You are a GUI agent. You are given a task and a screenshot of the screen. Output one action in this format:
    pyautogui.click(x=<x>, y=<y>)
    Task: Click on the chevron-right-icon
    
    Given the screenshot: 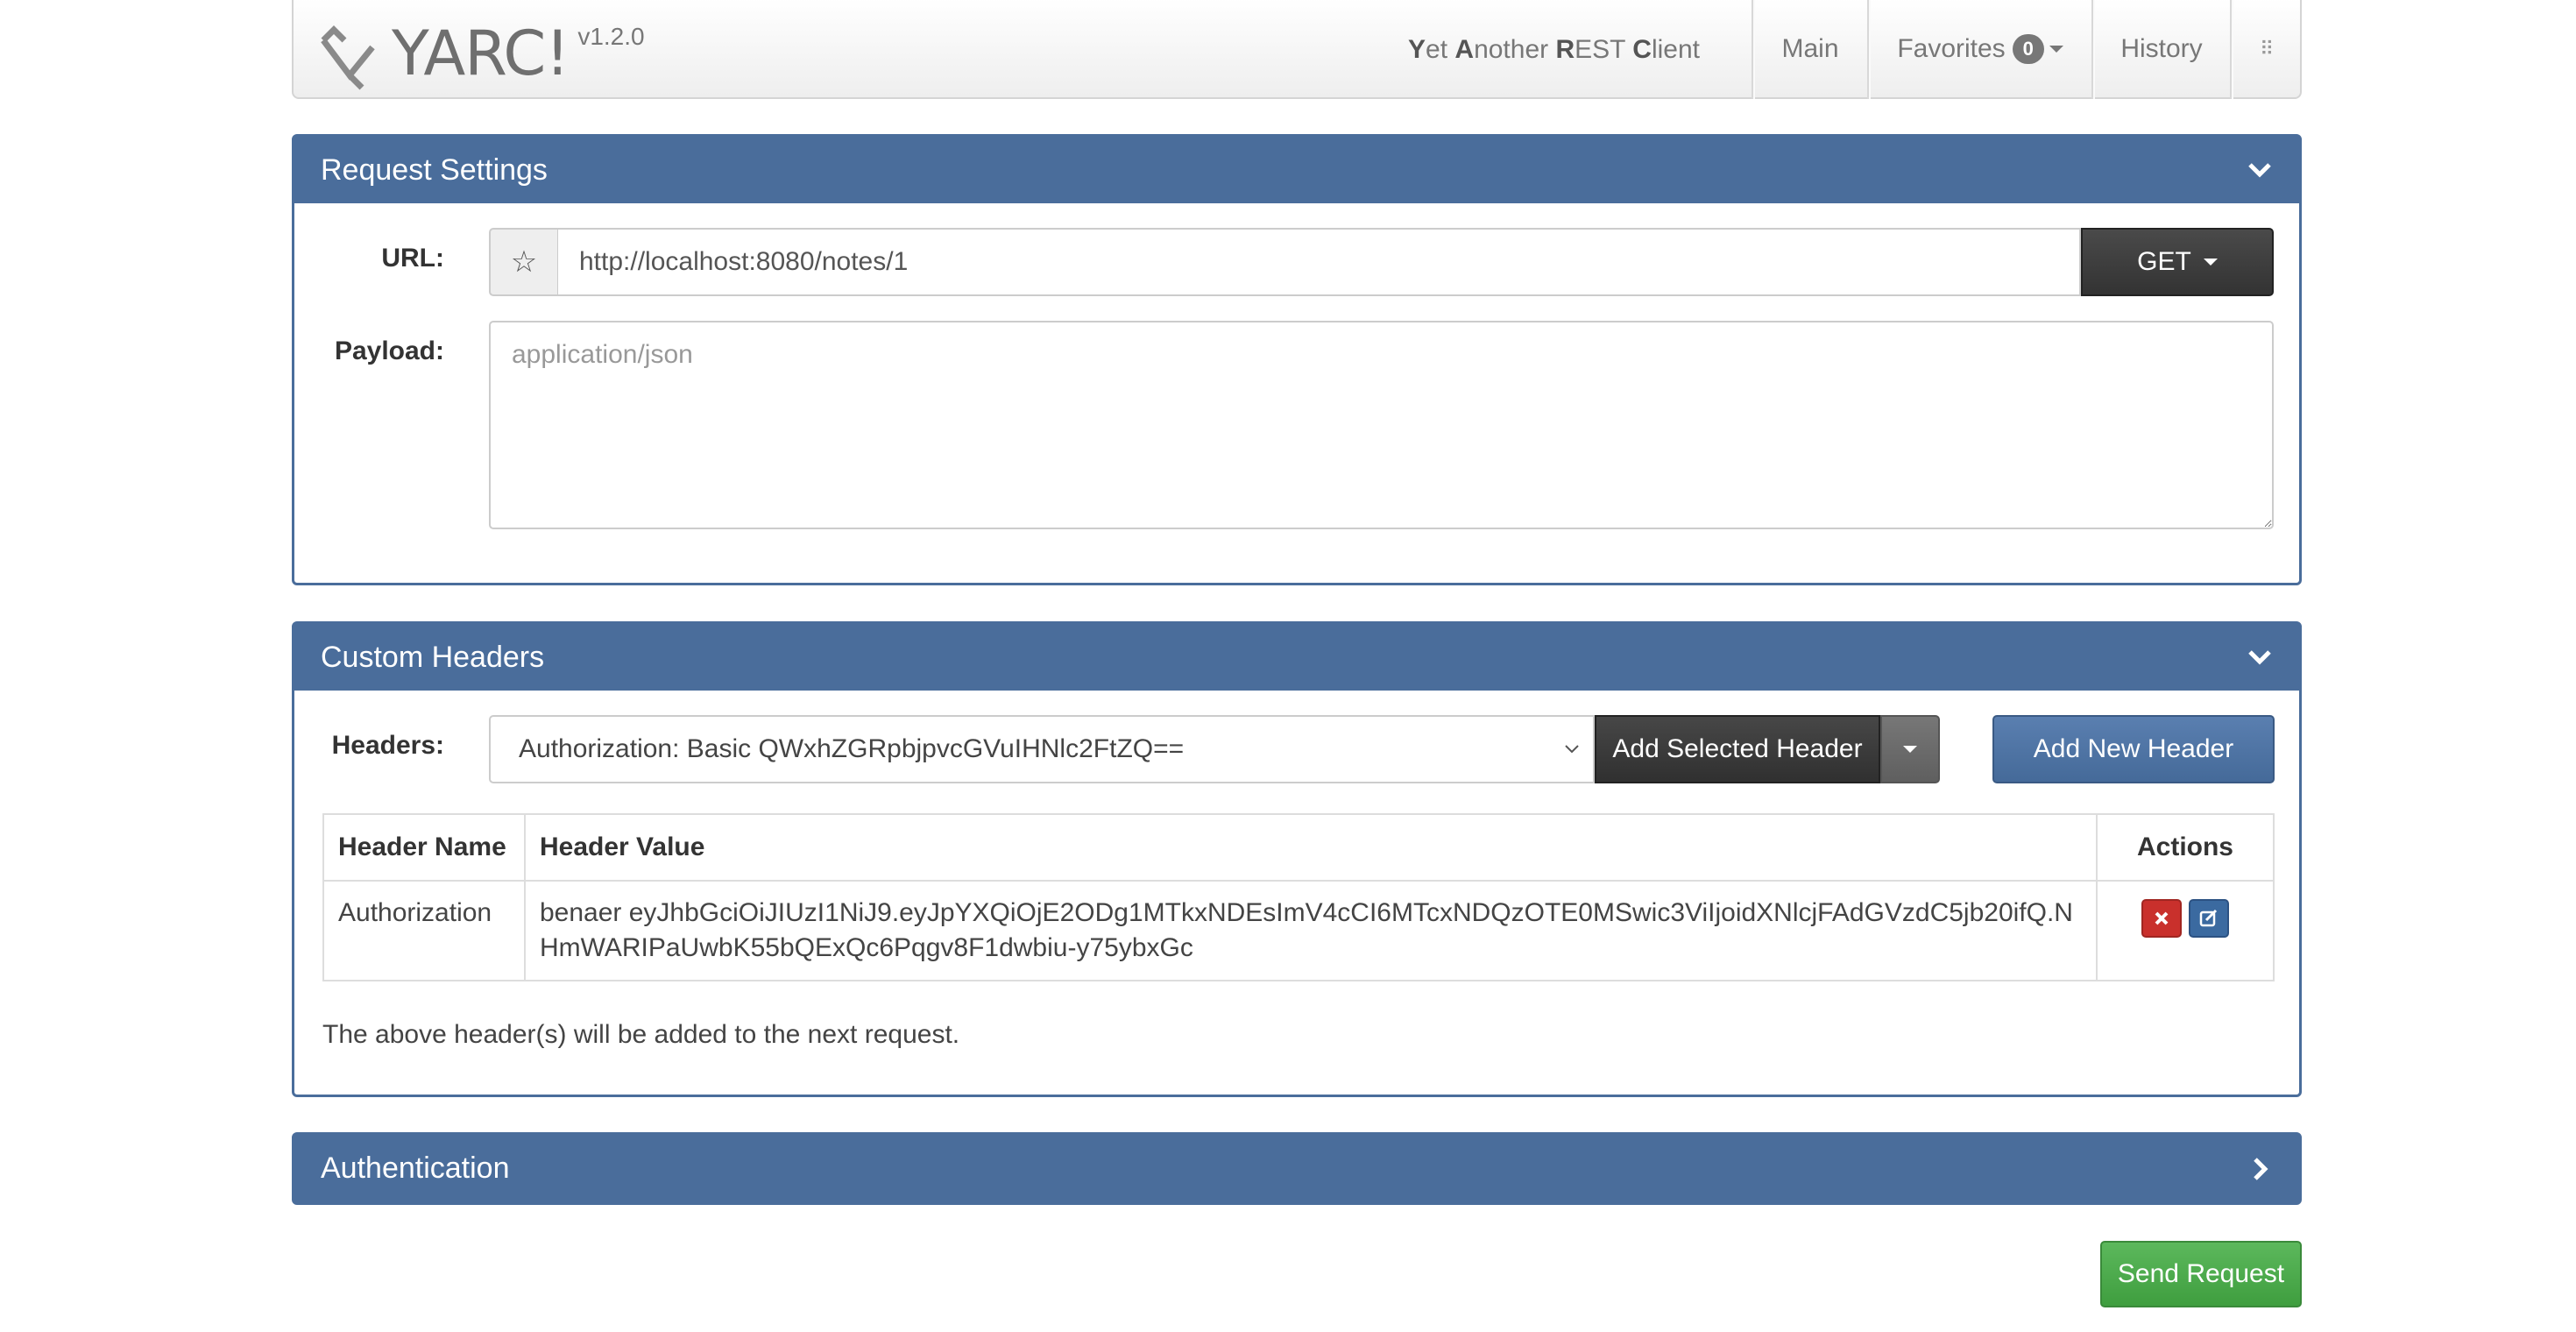 What is the action you would take?
    pyautogui.click(x=2261, y=1168)
    